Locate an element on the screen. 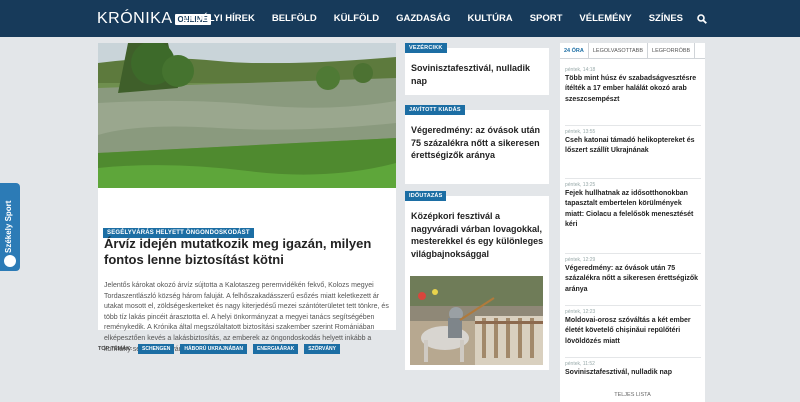 The width and height of the screenshot is (800, 402). kicker-label: IDŐUTAZÁS is located at coordinates (426, 196).